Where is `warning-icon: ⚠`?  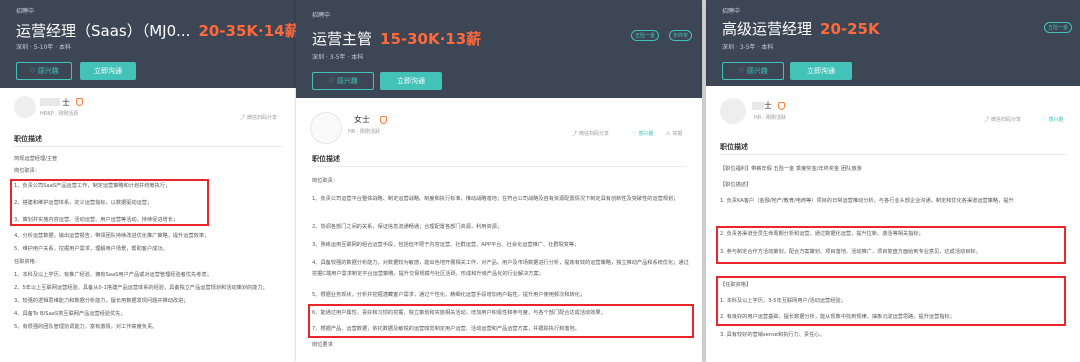
warning-icon: ⚠ is located at coordinates (668, 134).